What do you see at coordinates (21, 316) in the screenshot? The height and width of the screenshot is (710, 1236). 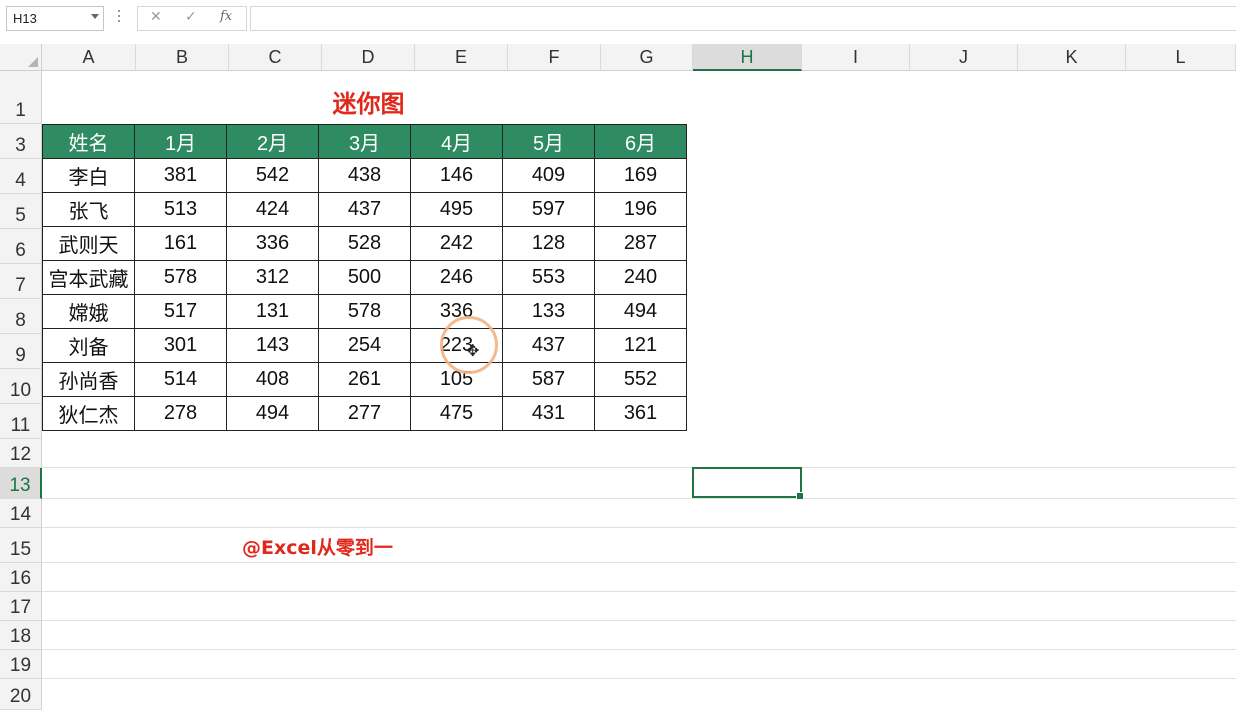 I see `row-header-8: 8` at bounding box center [21, 316].